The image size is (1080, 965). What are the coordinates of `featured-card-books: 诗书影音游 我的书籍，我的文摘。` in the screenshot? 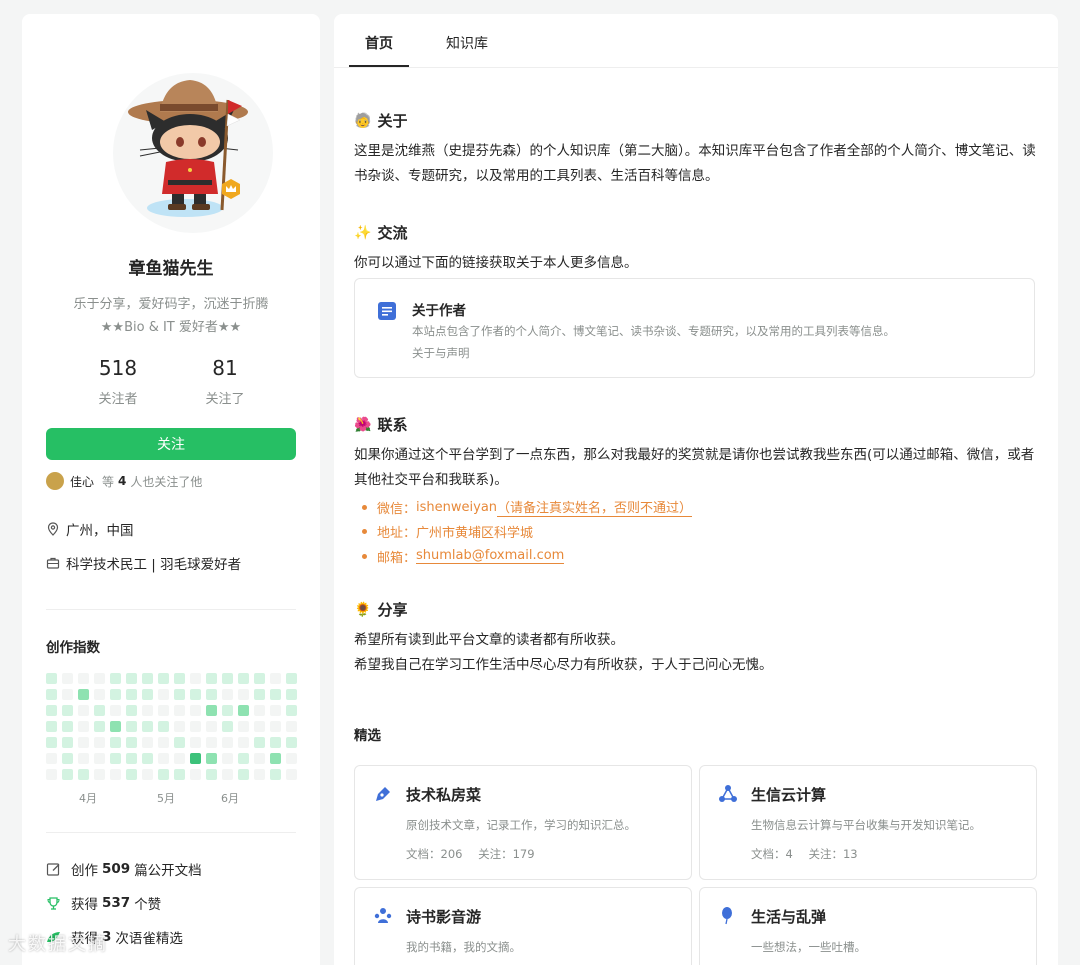 It's located at (523, 926).